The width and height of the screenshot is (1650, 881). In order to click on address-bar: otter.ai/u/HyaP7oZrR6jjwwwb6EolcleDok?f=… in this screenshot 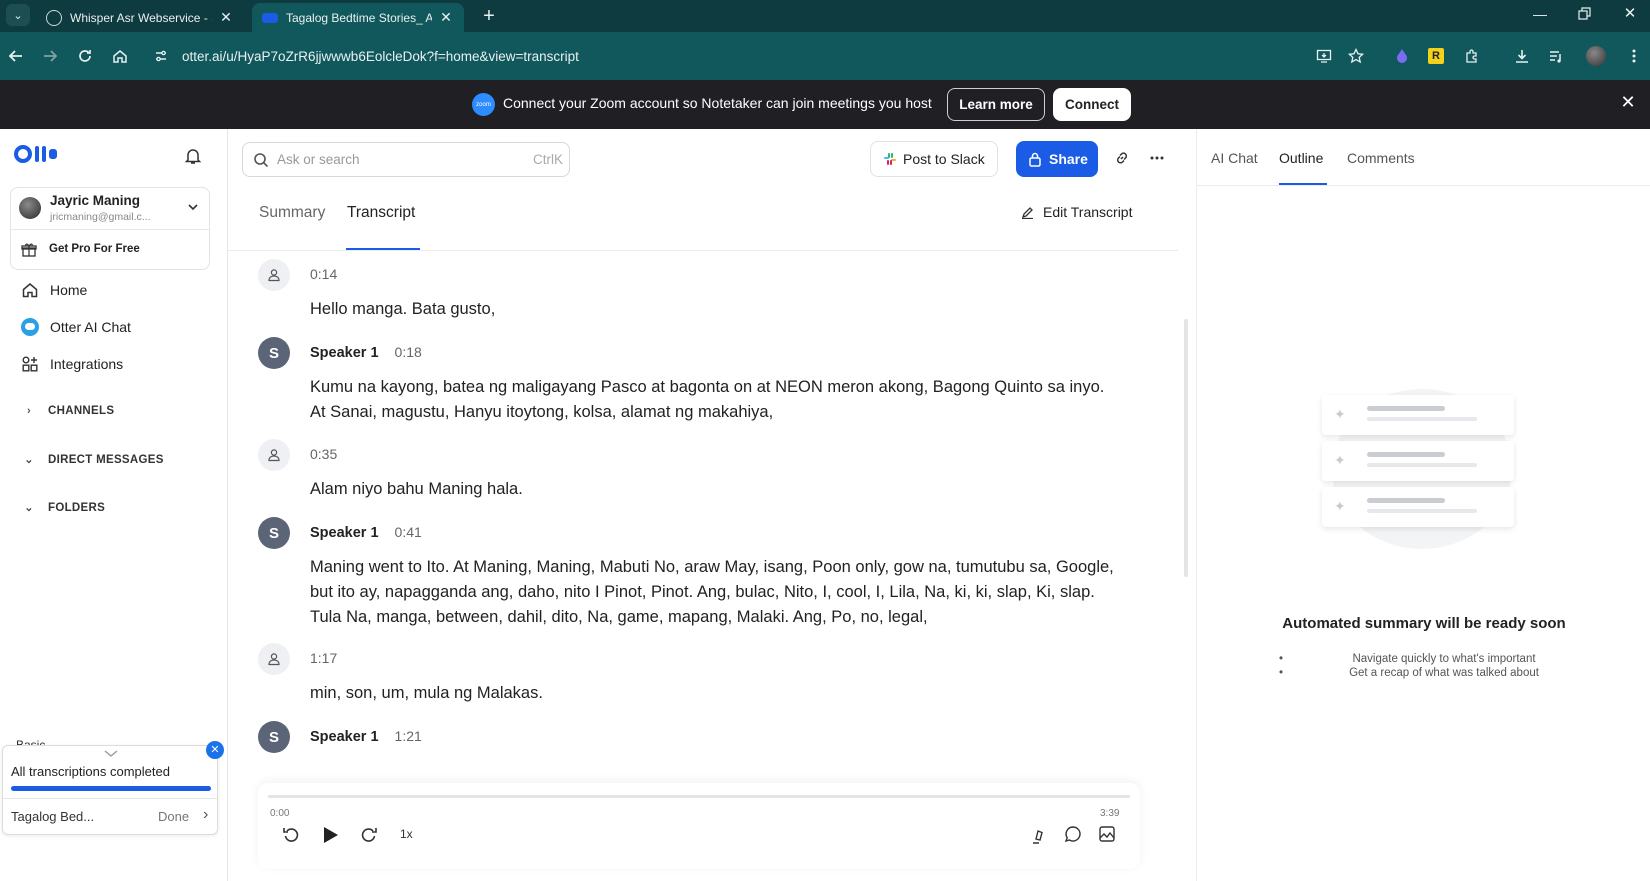, I will do `click(730, 56)`.